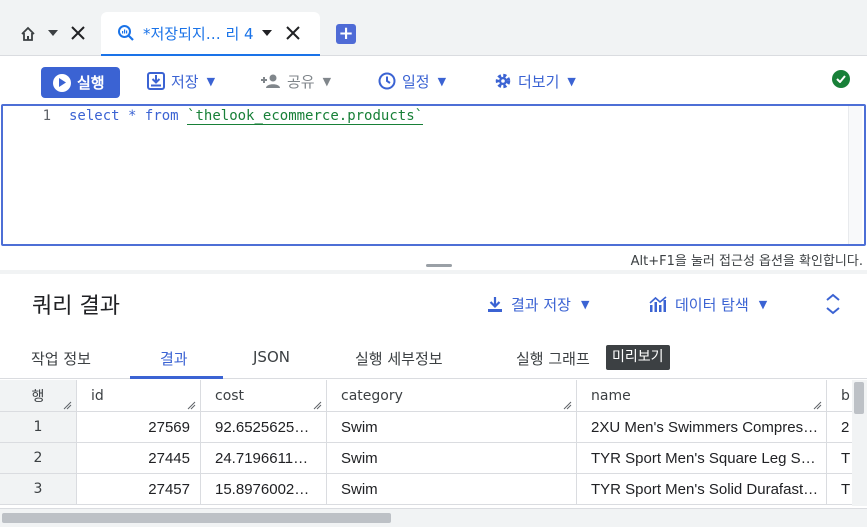 The image size is (867, 527). What do you see at coordinates (62, 82) in the screenshot?
I see `play-icon` at bounding box center [62, 82].